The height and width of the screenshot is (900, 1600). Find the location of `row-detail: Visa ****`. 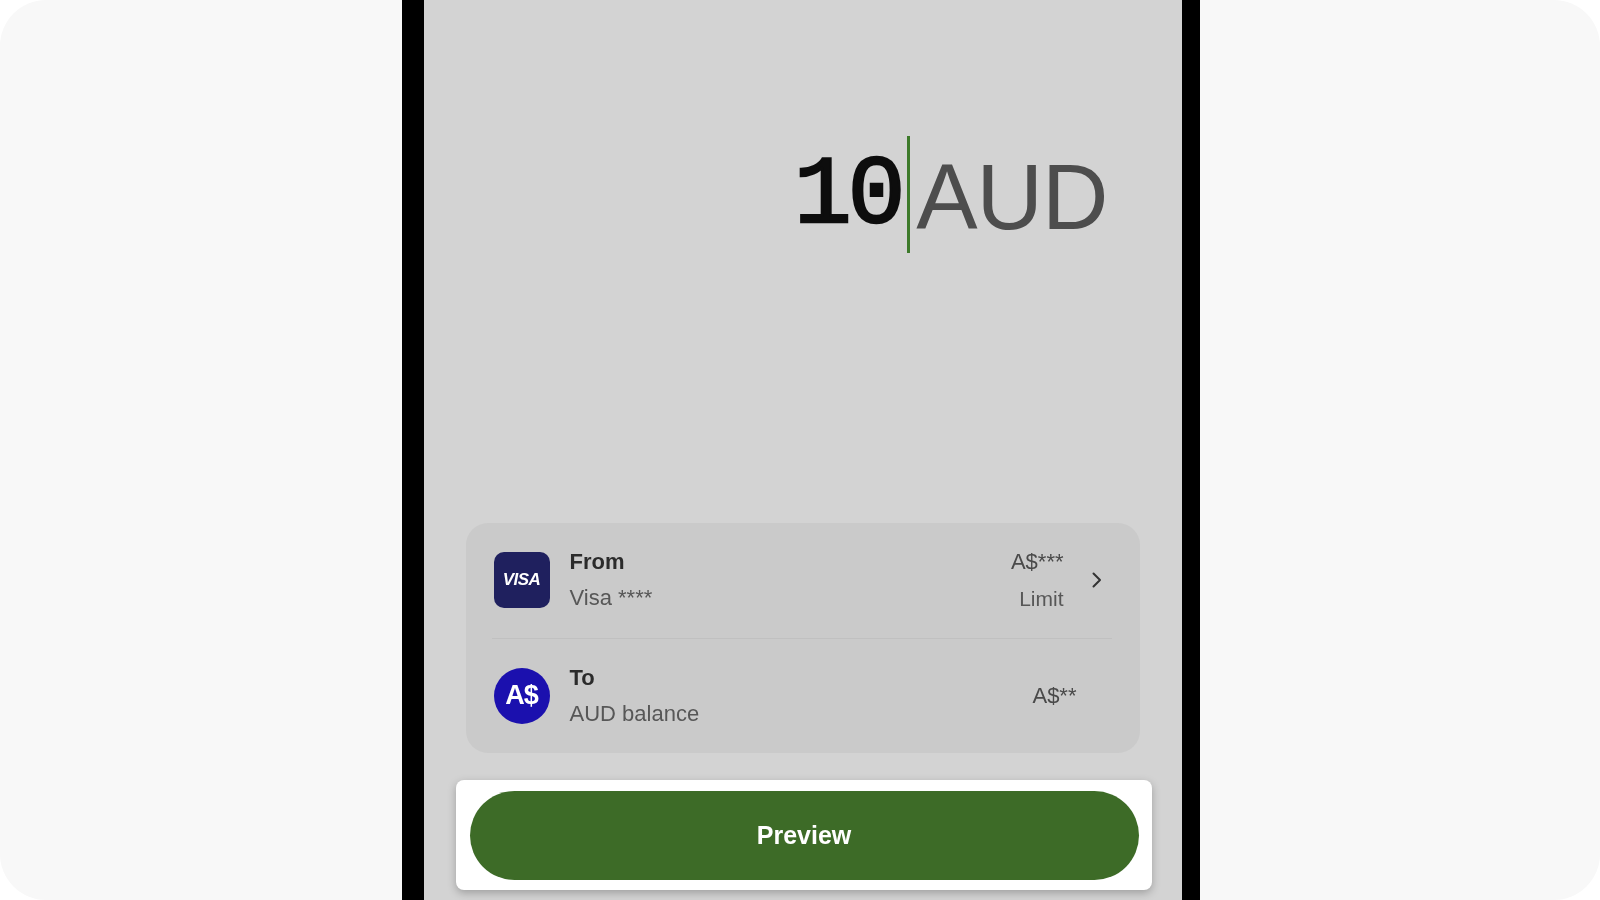

row-detail: Visa **** is located at coordinates (611, 598).